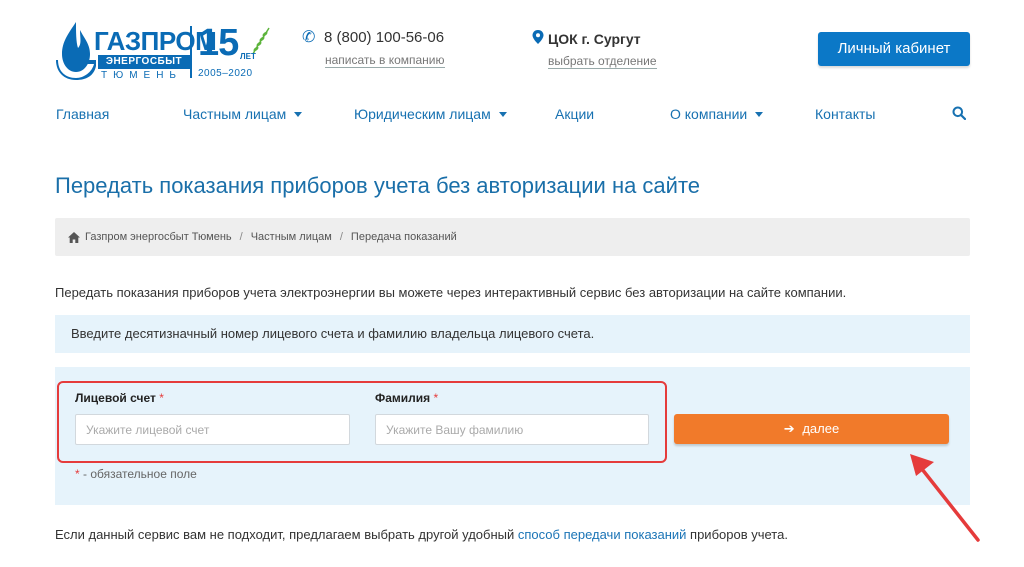 This screenshot has height=567, width=1024. I want to click on required-field-note: * - обязательное поле, so click(136, 474).